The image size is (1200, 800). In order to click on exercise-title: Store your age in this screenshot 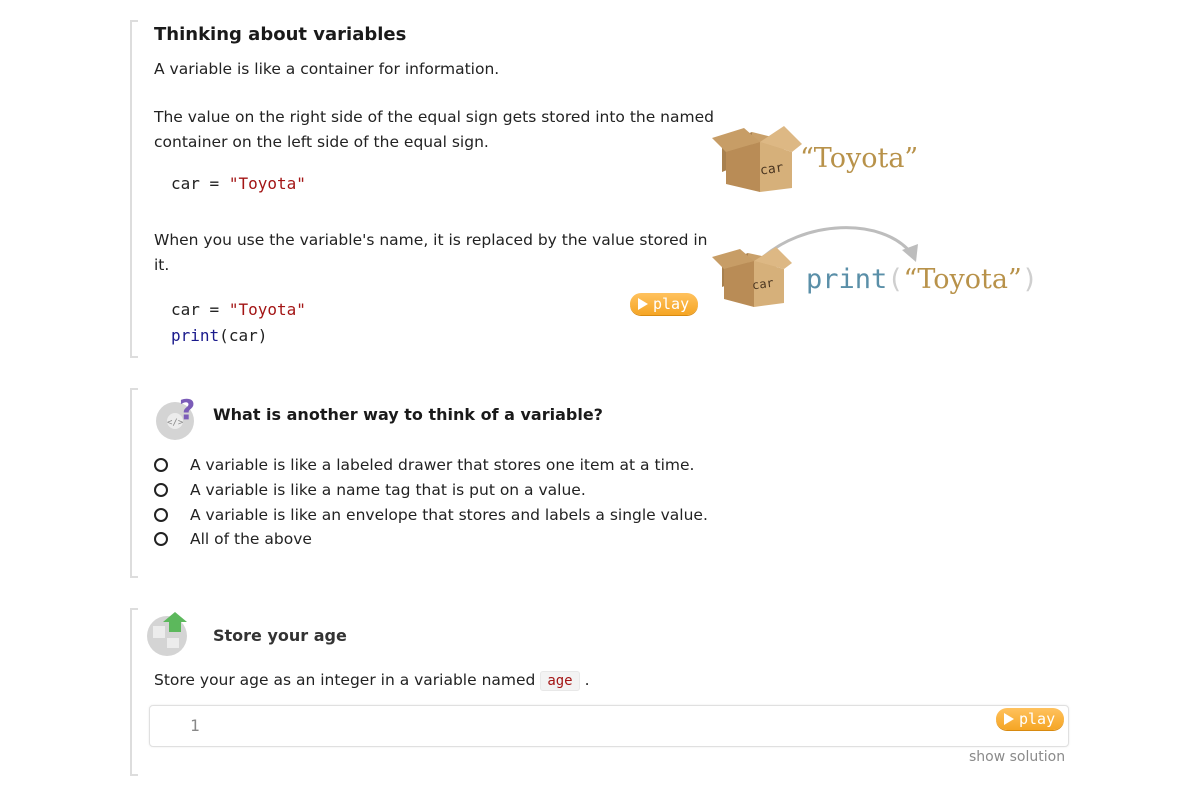, I will do `click(280, 635)`.